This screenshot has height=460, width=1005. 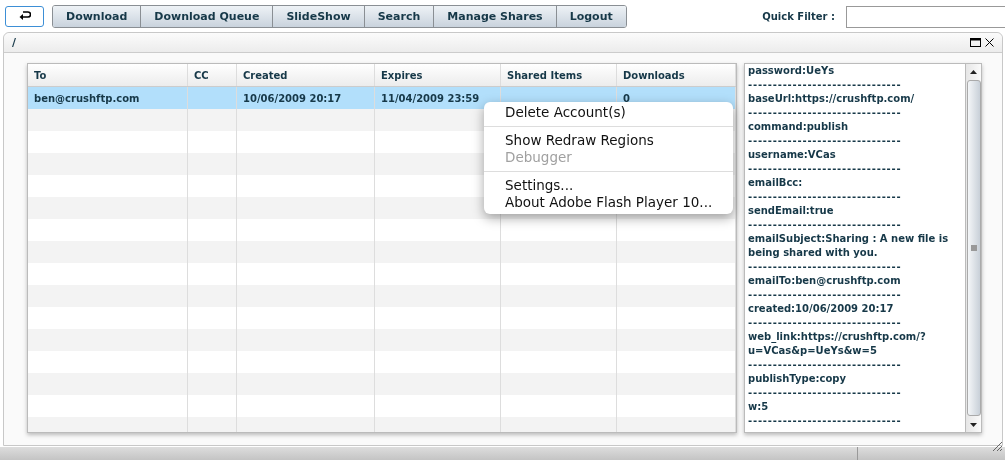 What do you see at coordinates (776, 183) in the screenshot?
I see `detail-line: emailBcc:` at bounding box center [776, 183].